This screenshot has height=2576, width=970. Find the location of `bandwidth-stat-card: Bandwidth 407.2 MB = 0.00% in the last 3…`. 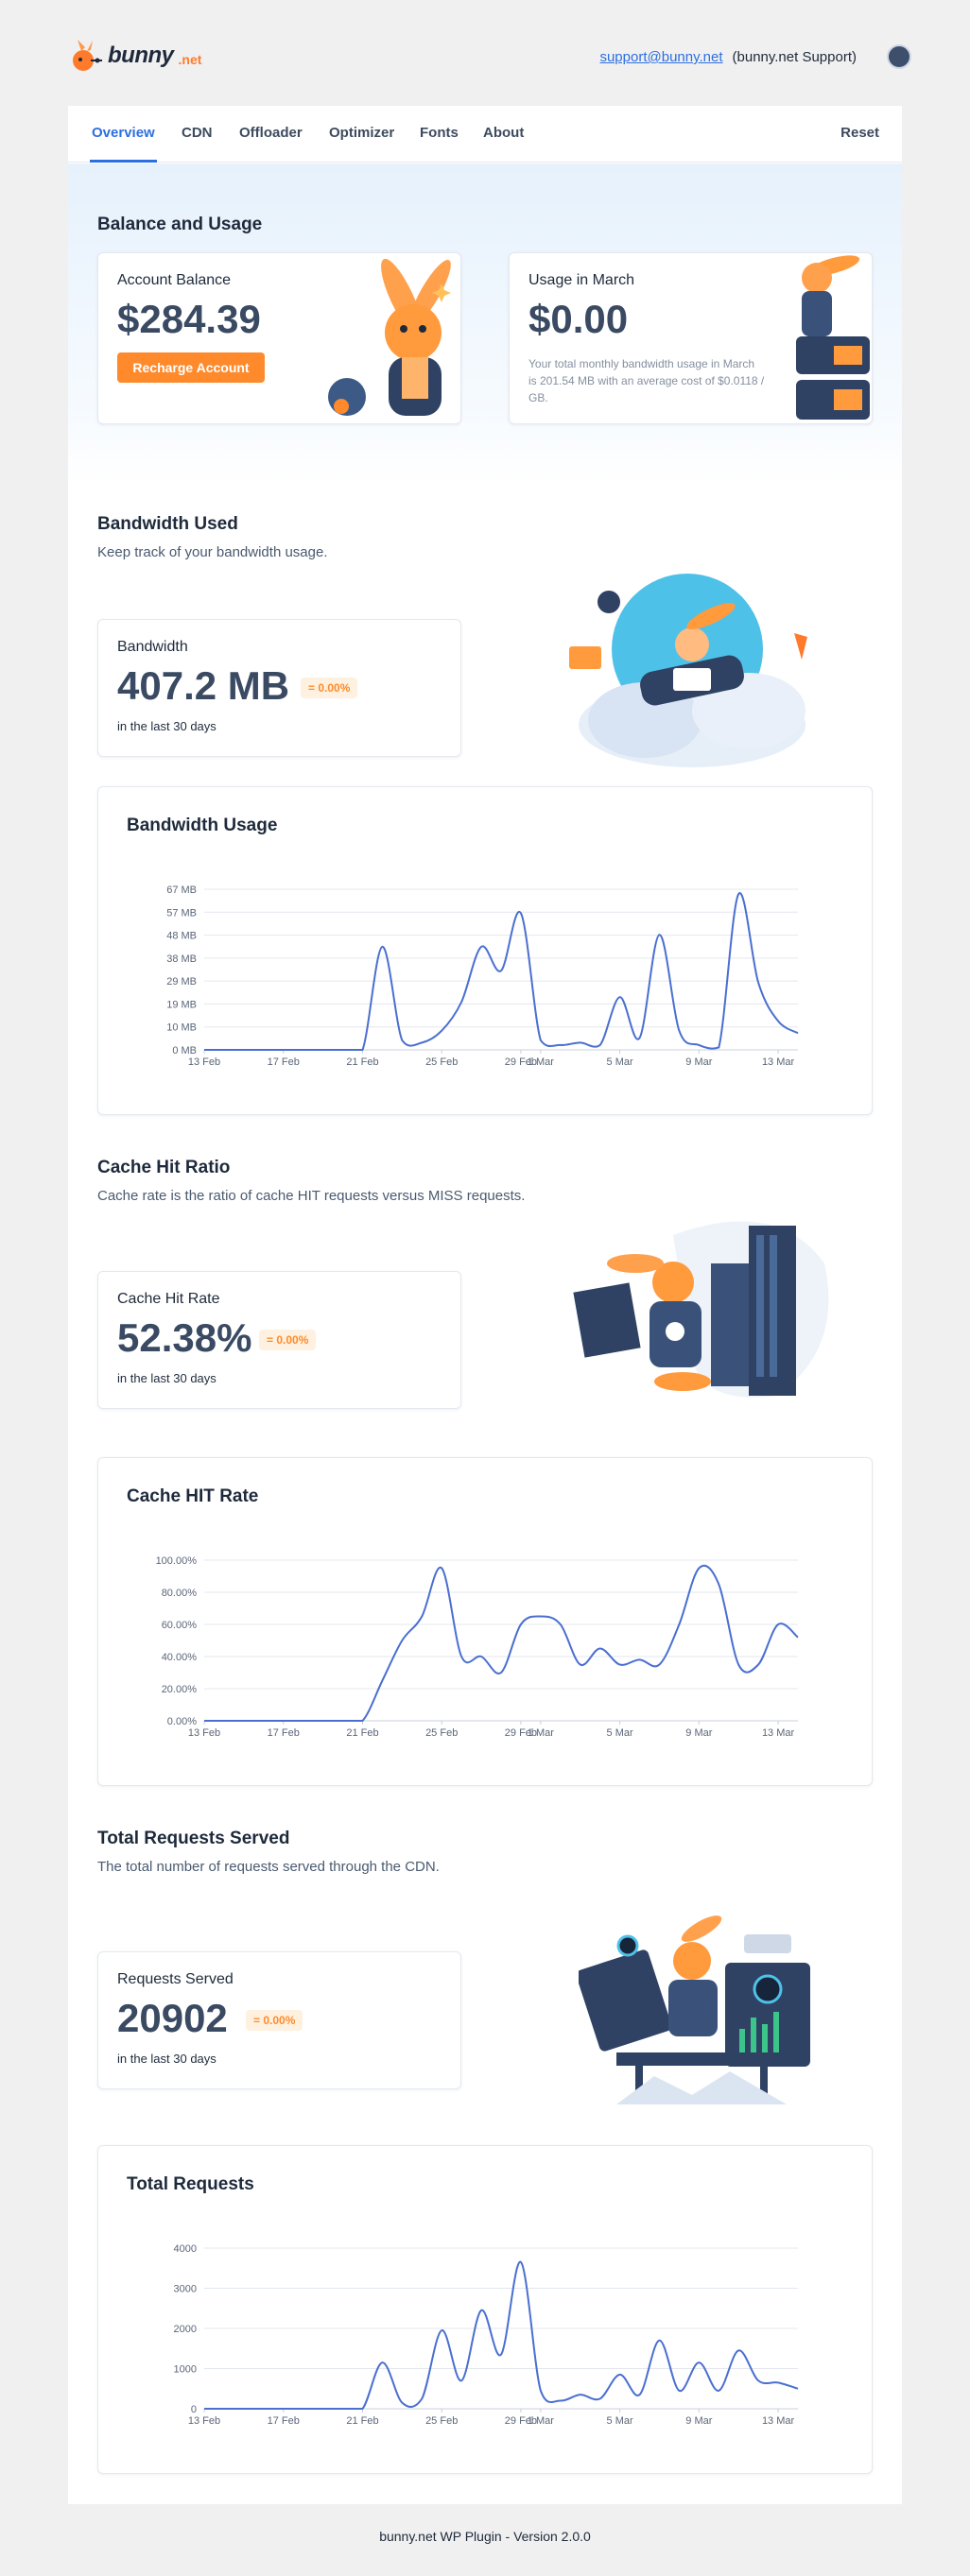

bandwidth-stat-card: Bandwidth 407.2 MB = 0.00% in the last 3… is located at coordinates (279, 688).